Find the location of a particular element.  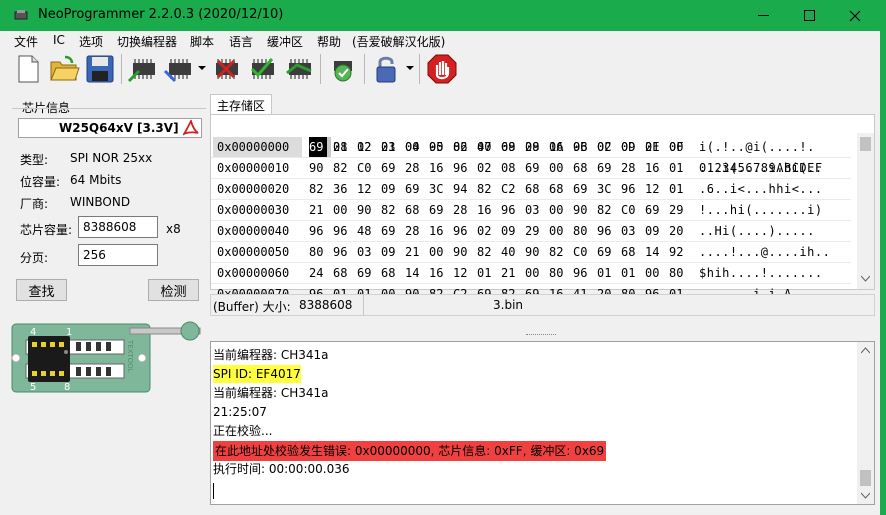

write-dropdown-icon is located at coordinates (202, 68).